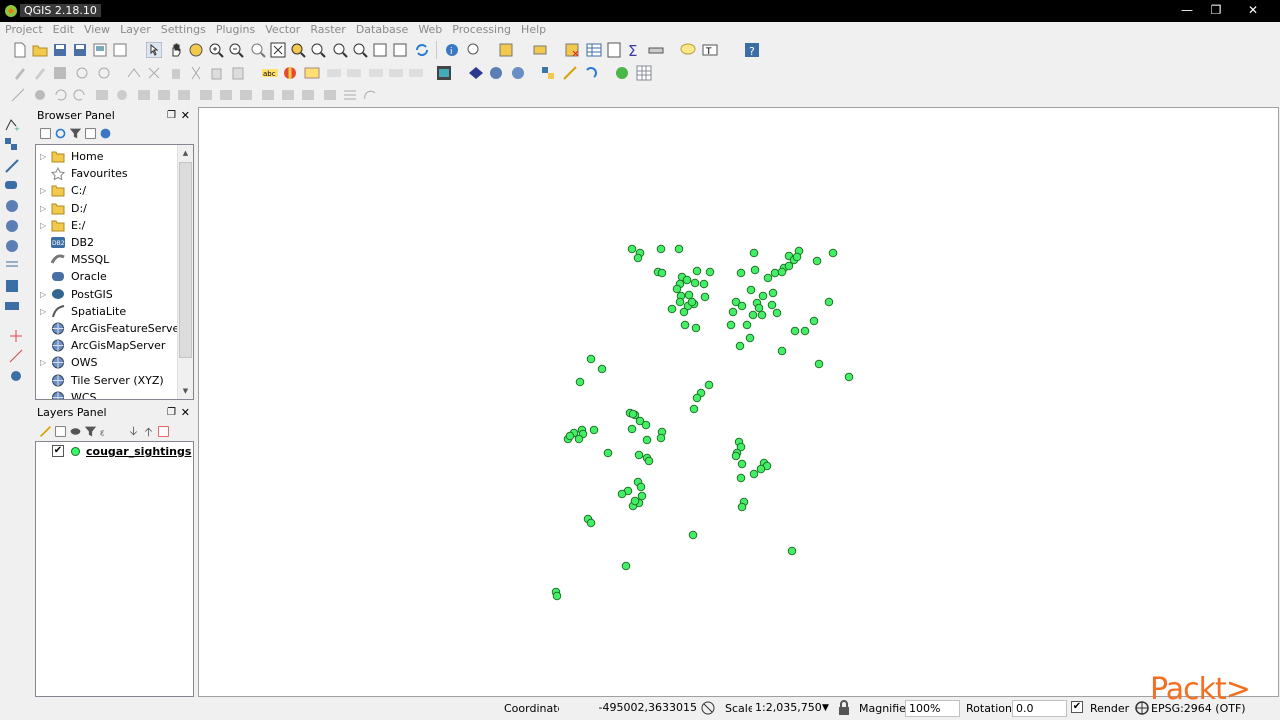  I want to click on processing-toolbox-icon, so click(622, 73).